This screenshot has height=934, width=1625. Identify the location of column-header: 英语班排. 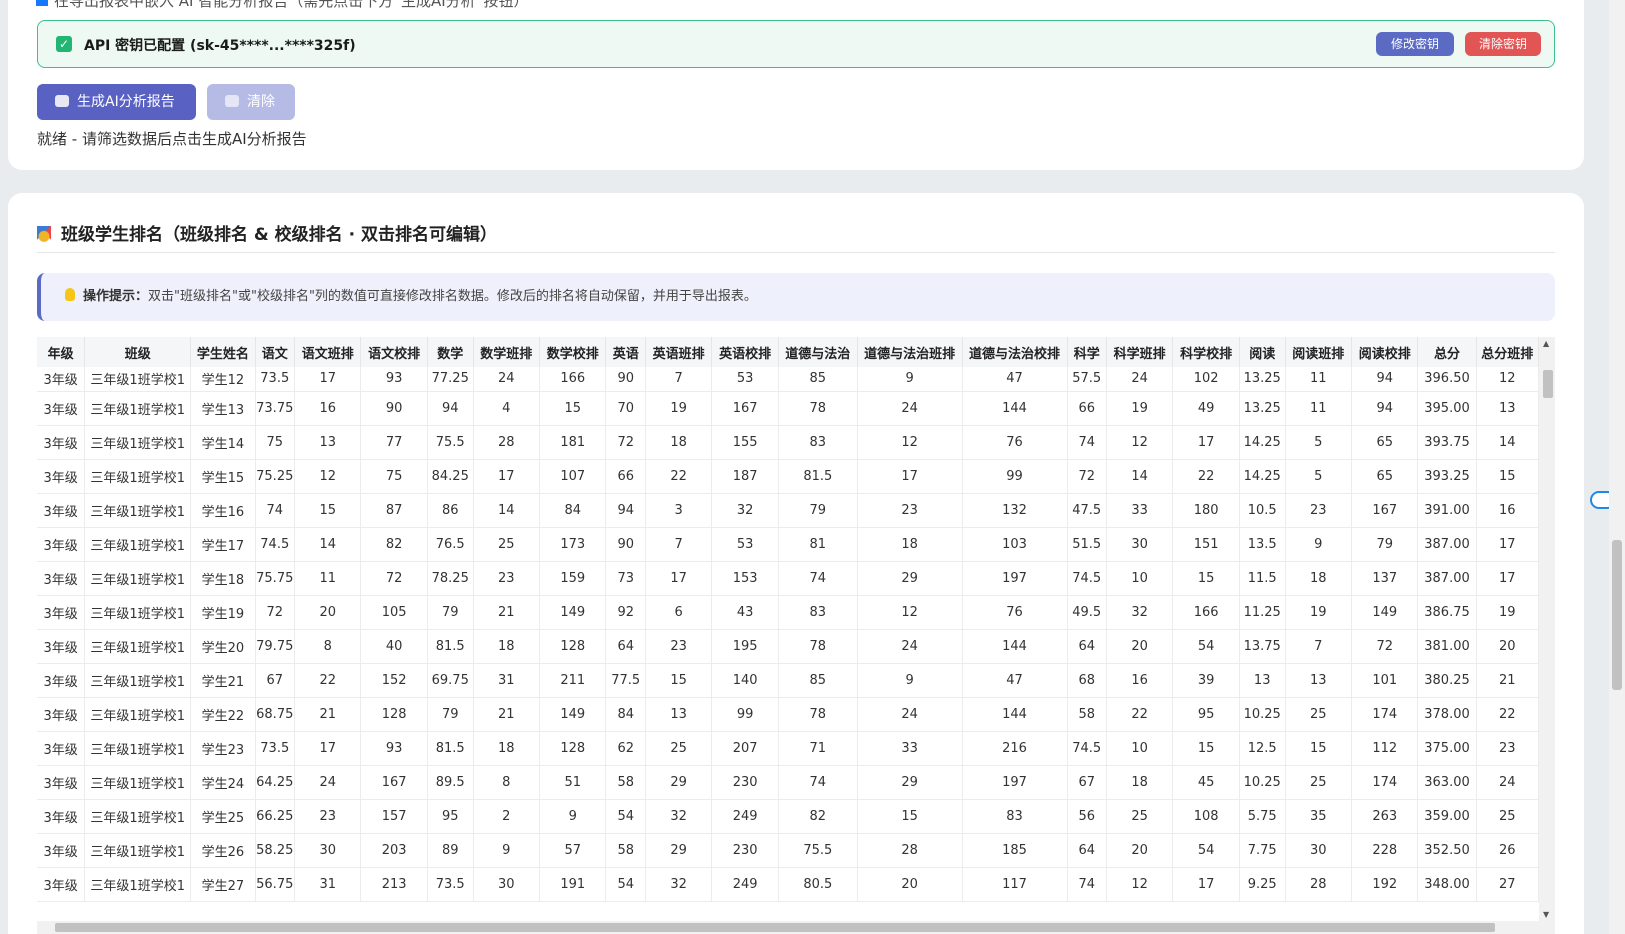
(679, 352).